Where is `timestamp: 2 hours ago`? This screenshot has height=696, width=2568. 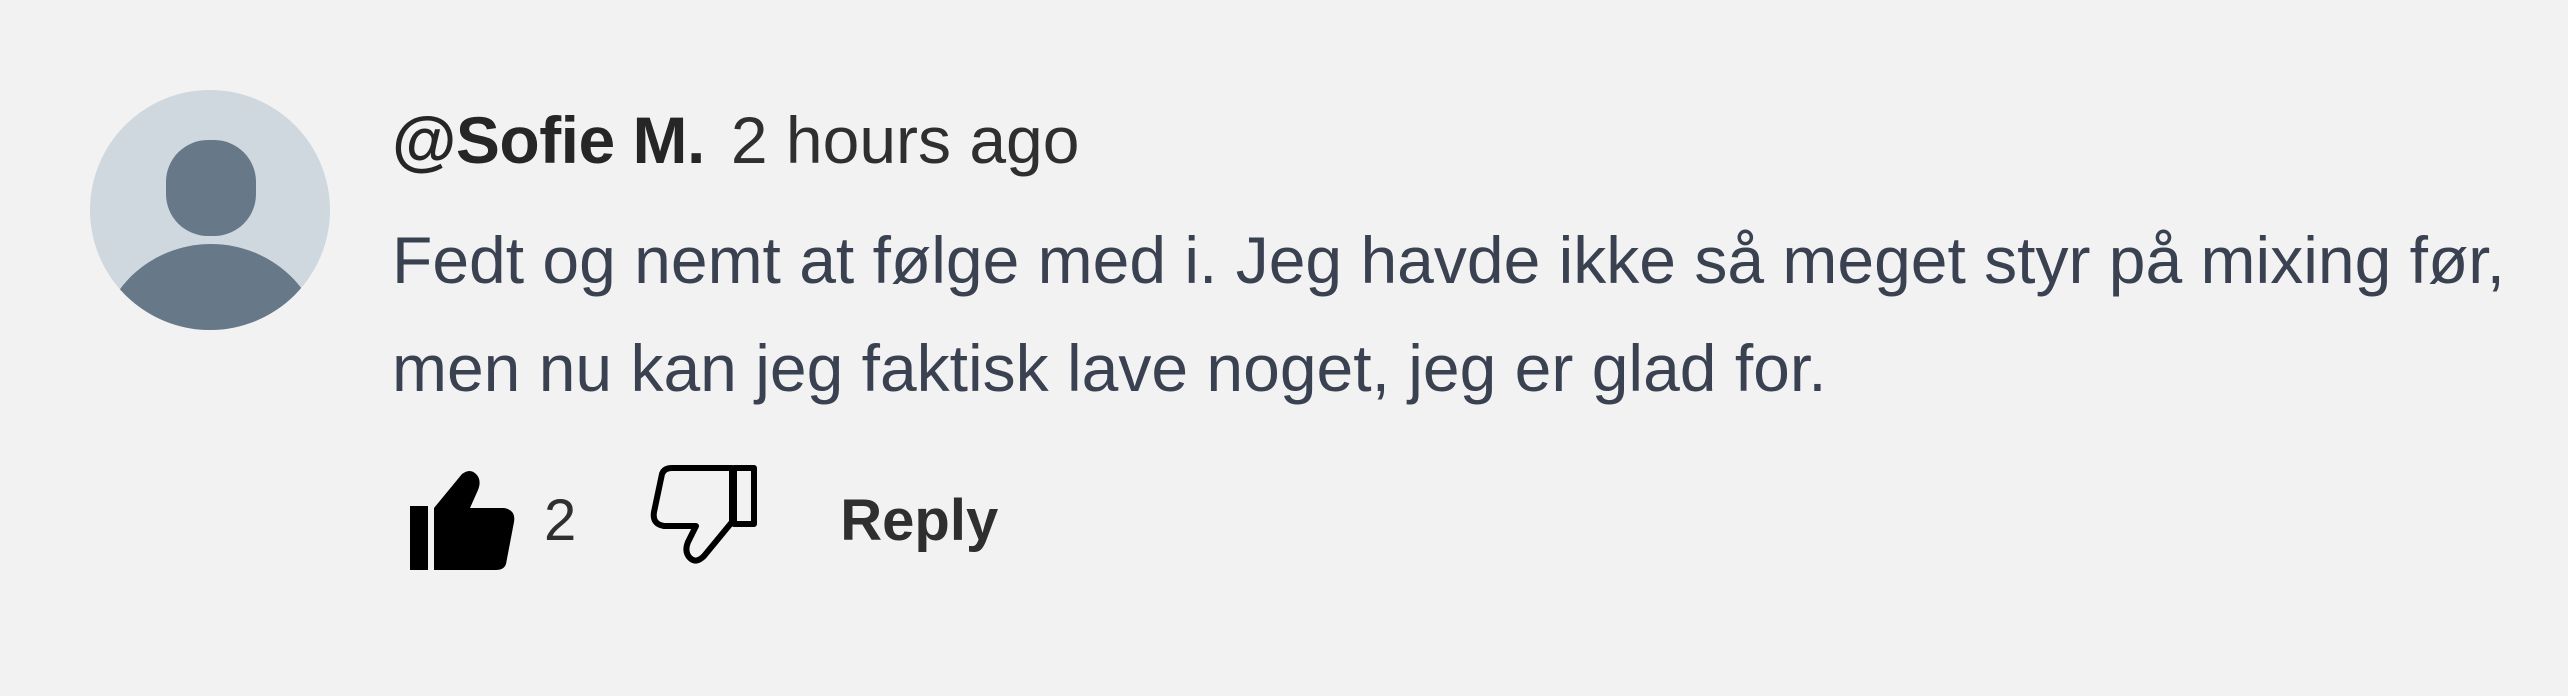 timestamp: 2 hours ago is located at coordinates (905, 140).